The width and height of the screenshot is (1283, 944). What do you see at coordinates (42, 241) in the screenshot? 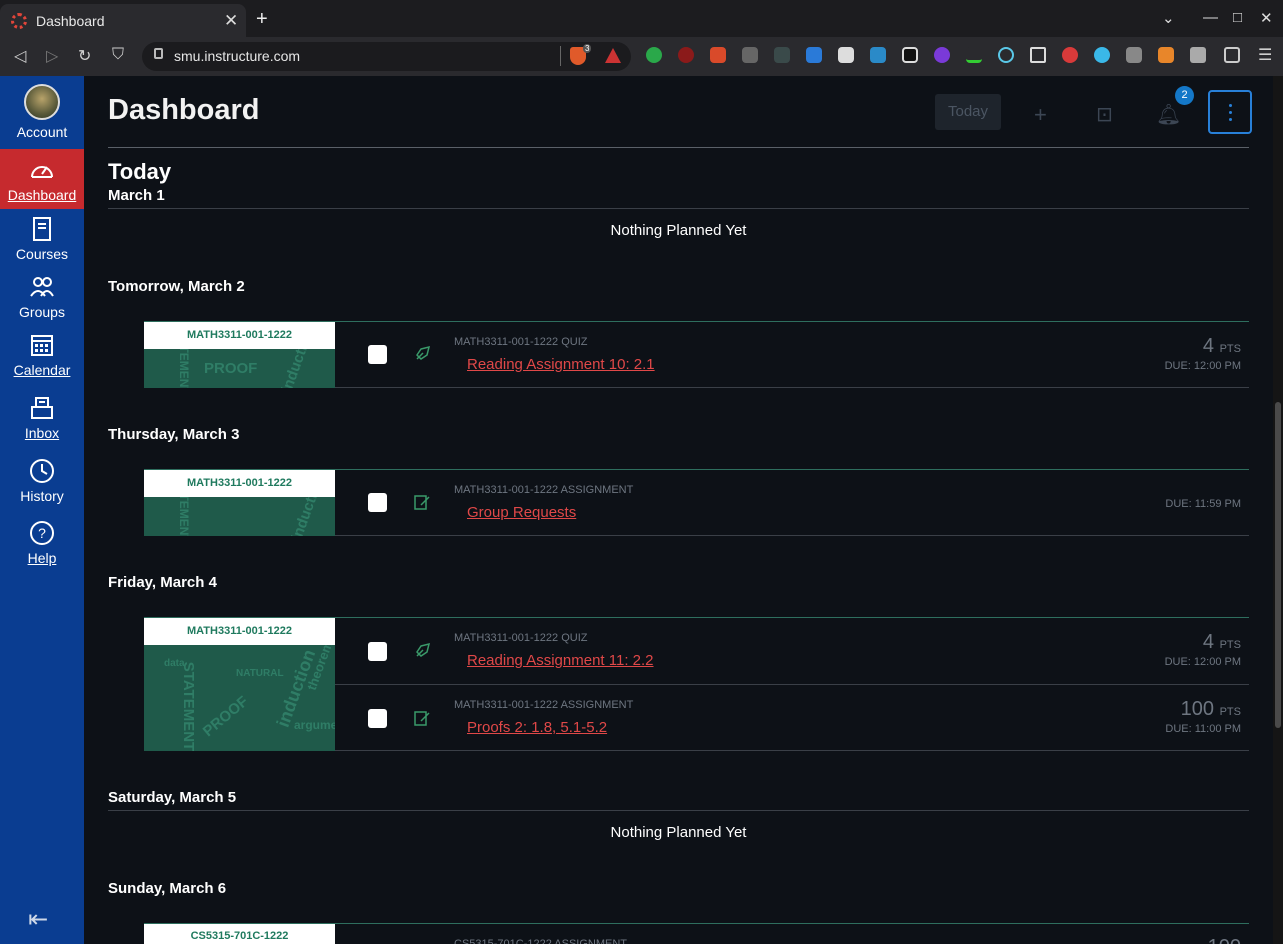
I see `nav-courses: Courses` at bounding box center [42, 241].